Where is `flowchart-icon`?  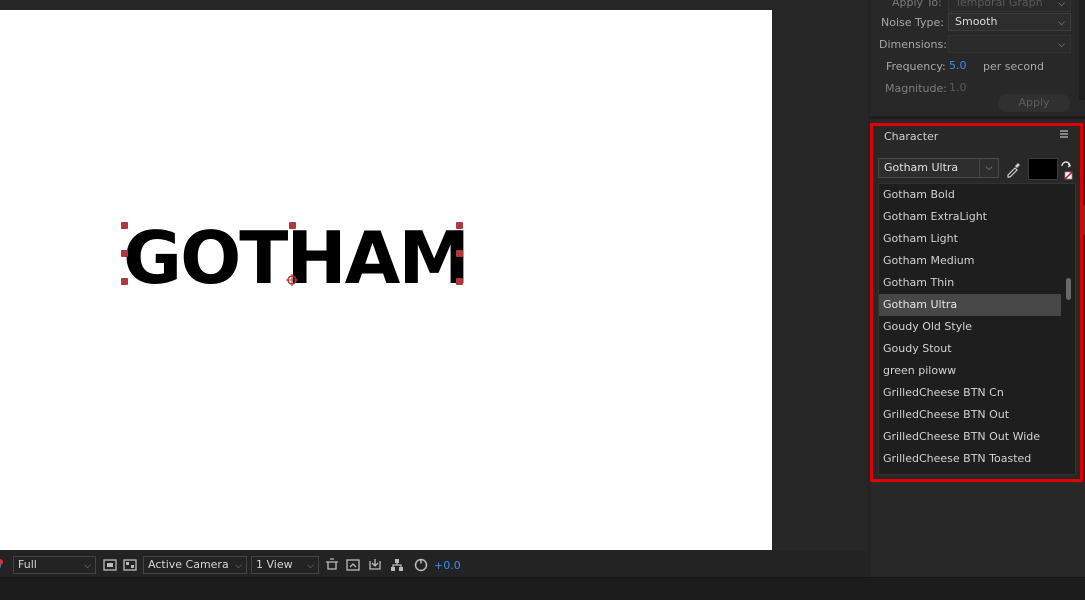 flowchart-icon is located at coordinates (397, 565).